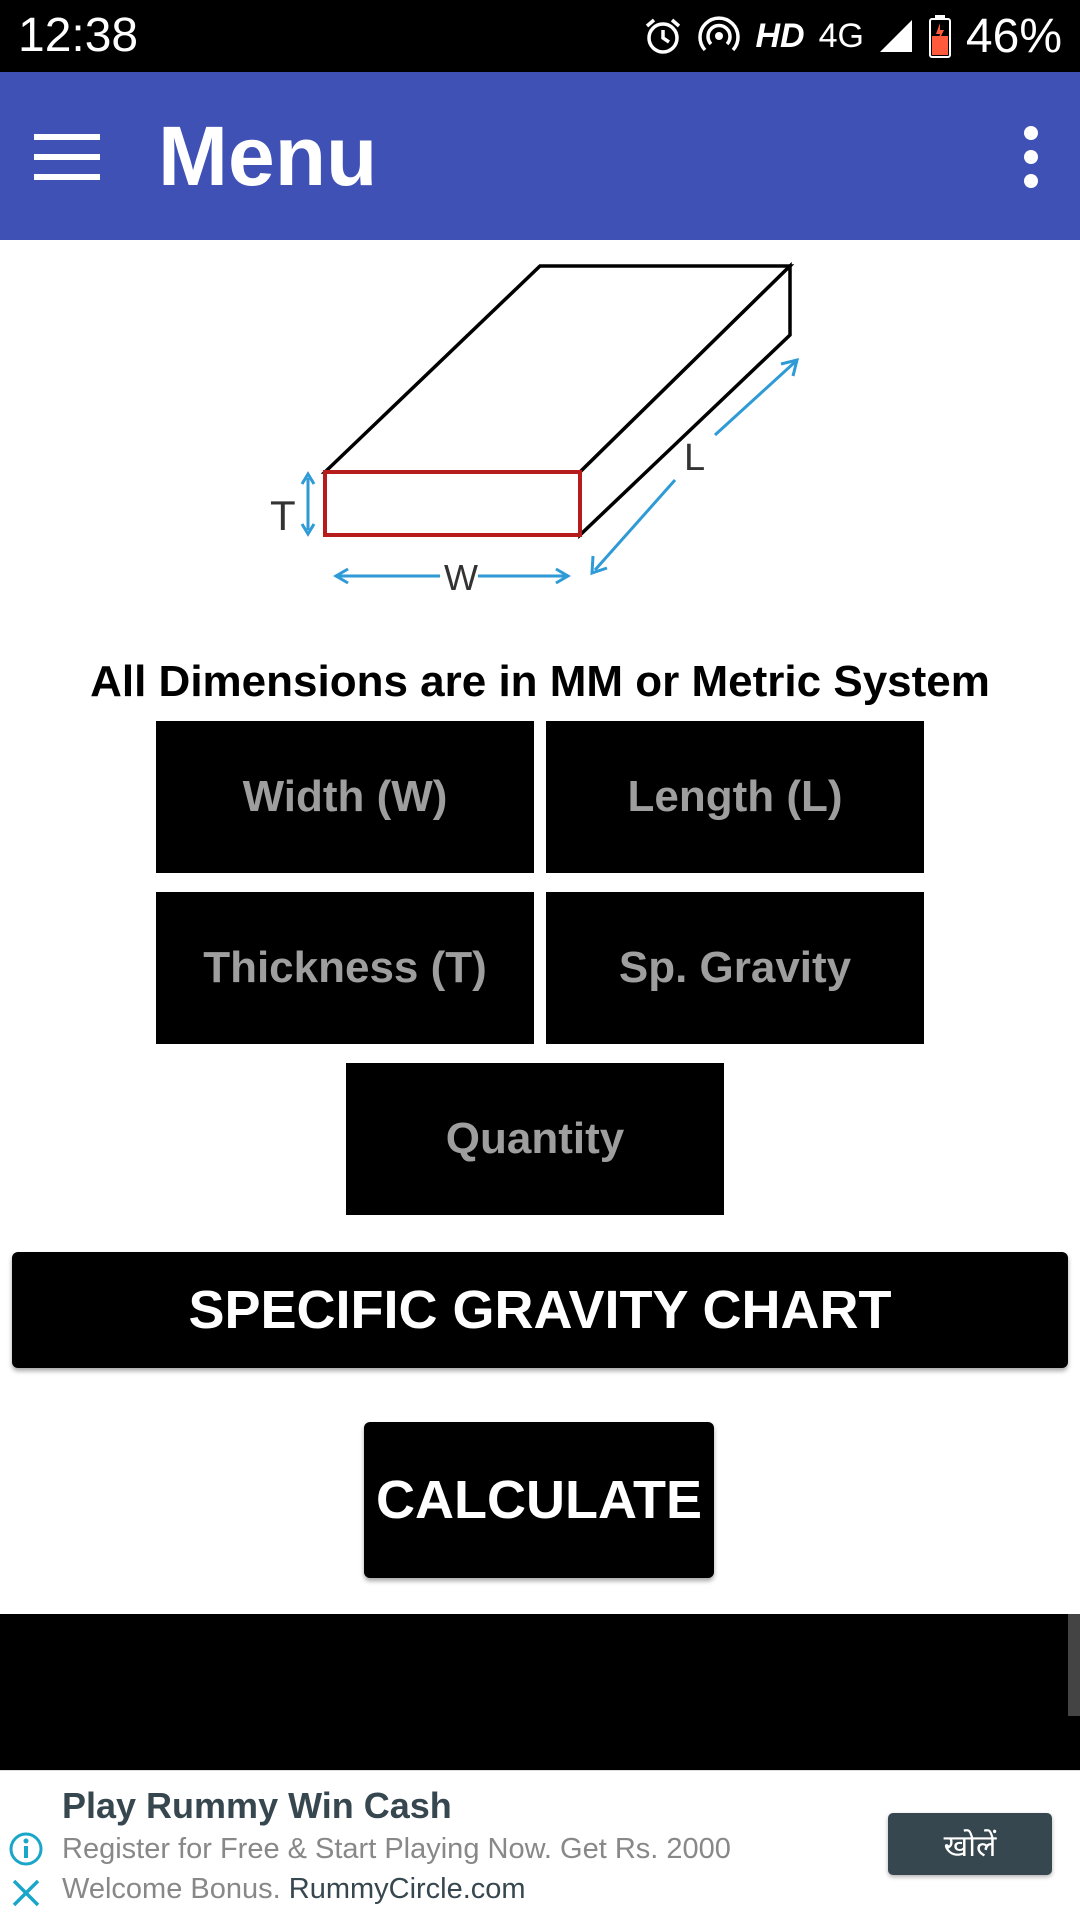 This screenshot has height=1921, width=1080. What do you see at coordinates (970, 1844) in the screenshot?
I see `ad-open-button: खोलें` at bounding box center [970, 1844].